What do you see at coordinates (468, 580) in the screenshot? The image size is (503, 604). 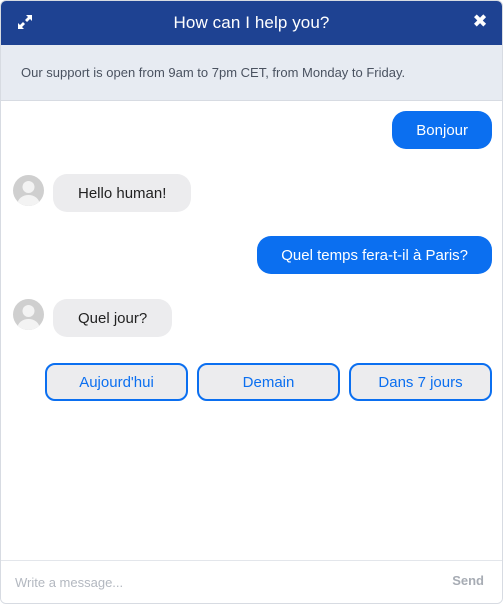 I see `send-button: Send` at bounding box center [468, 580].